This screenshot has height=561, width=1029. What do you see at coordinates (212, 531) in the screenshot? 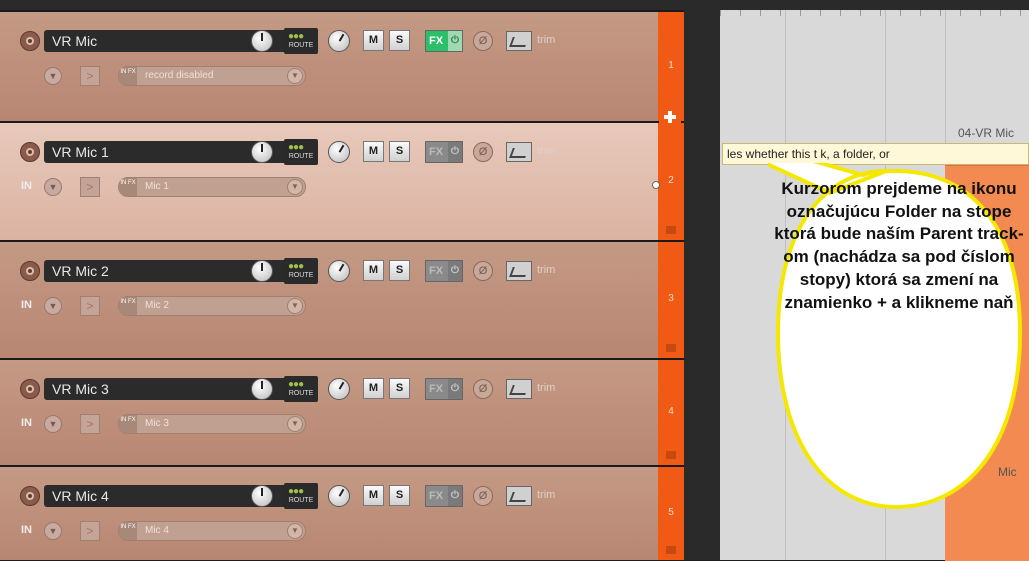
I see `input-select: IN FX Mic 4 ▼` at bounding box center [212, 531].